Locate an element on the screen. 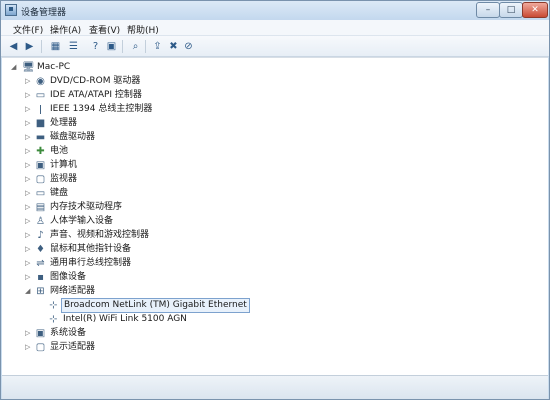 Image resolution: width=550 pixels, height=400 pixels. tree-item-display: ▷ ▢ 显示适配器 is located at coordinates (175, 347).